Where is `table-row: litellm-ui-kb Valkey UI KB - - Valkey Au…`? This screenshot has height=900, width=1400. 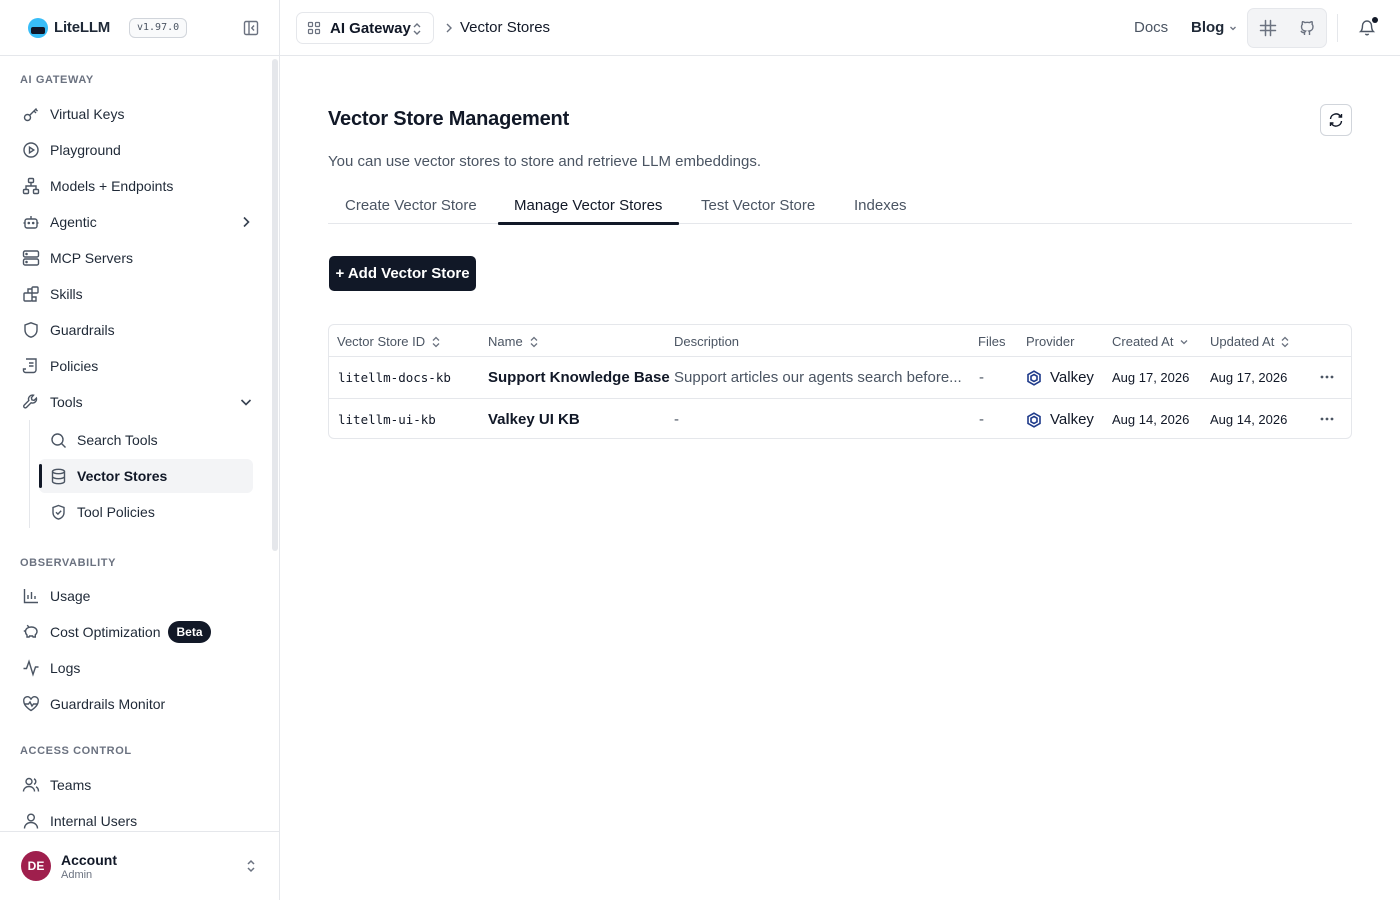 table-row: litellm-ui-kb Valkey UI KB - - Valkey Au… is located at coordinates (840, 418).